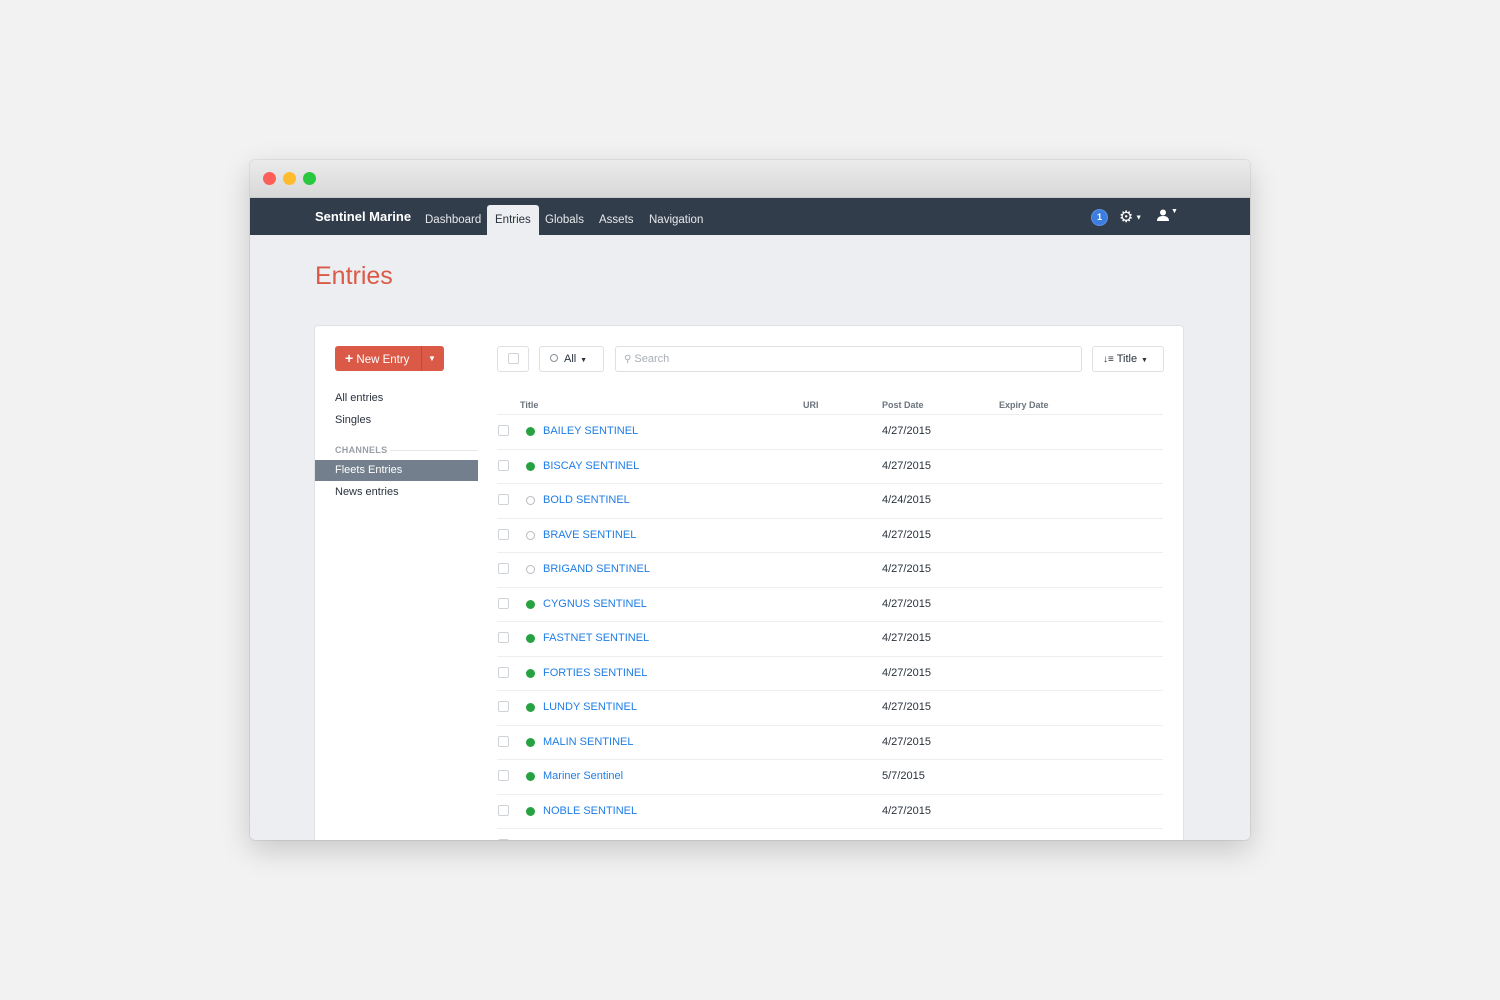 The height and width of the screenshot is (1000, 1500). What do you see at coordinates (1130, 217) in the screenshot?
I see `gear-icon: ⚙ ▼` at bounding box center [1130, 217].